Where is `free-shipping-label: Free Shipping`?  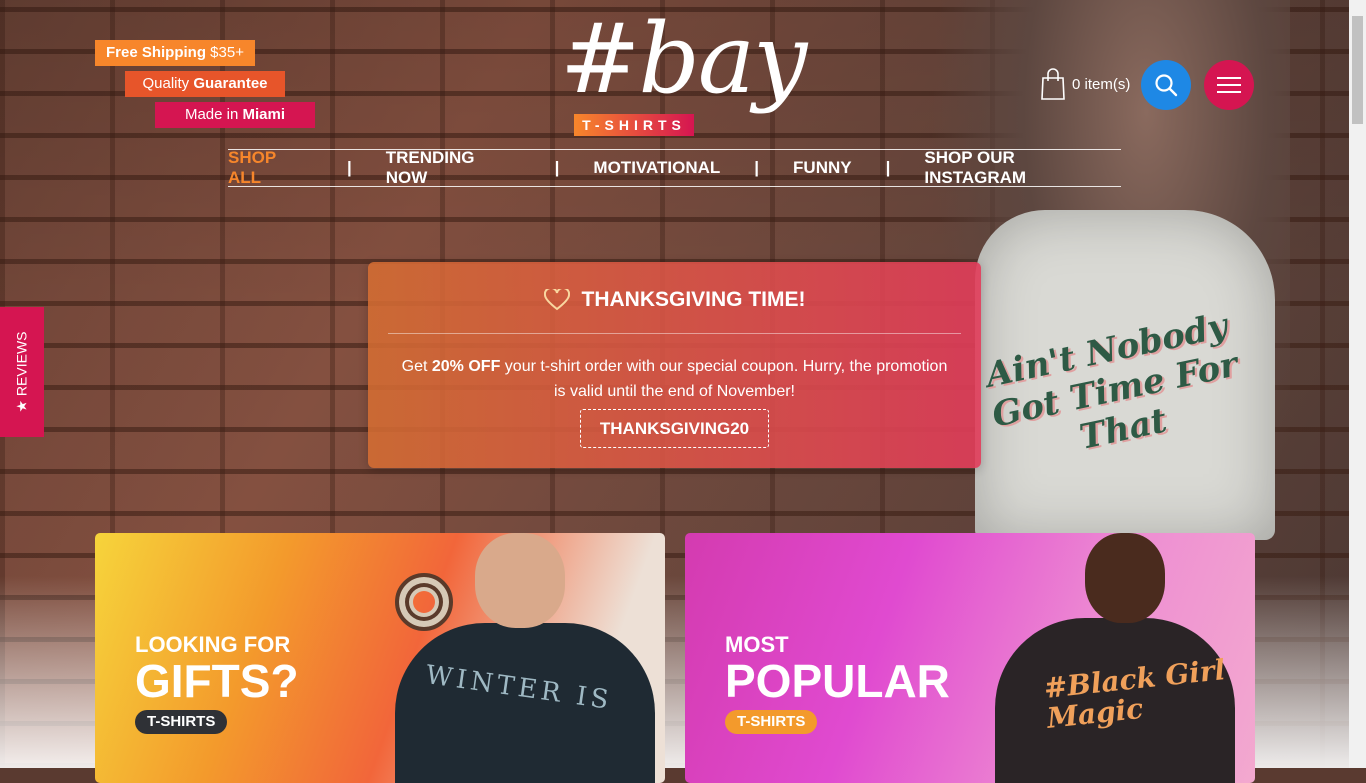
free-shipping-label: Free Shipping is located at coordinates (156, 52).